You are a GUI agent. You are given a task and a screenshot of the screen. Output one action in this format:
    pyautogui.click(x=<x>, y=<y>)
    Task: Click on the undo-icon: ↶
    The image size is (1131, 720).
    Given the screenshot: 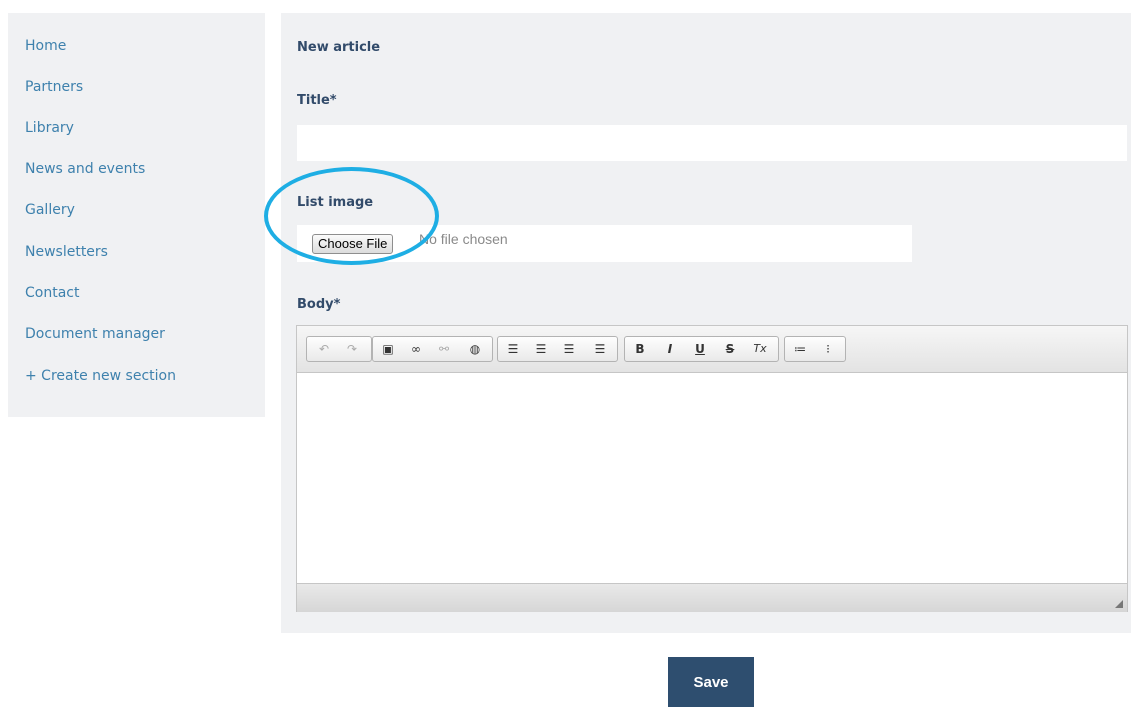 What is the action you would take?
    pyautogui.click(x=324, y=349)
    